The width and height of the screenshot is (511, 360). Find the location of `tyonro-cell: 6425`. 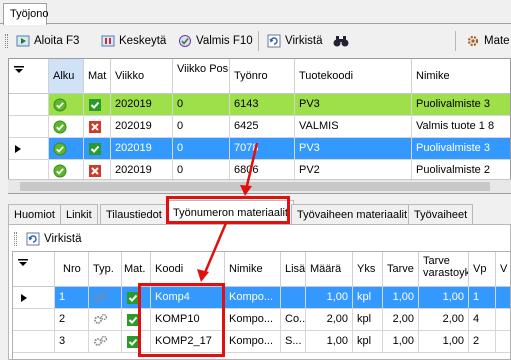

tyonro-cell: 6425 is located at coordinates (262, 127).